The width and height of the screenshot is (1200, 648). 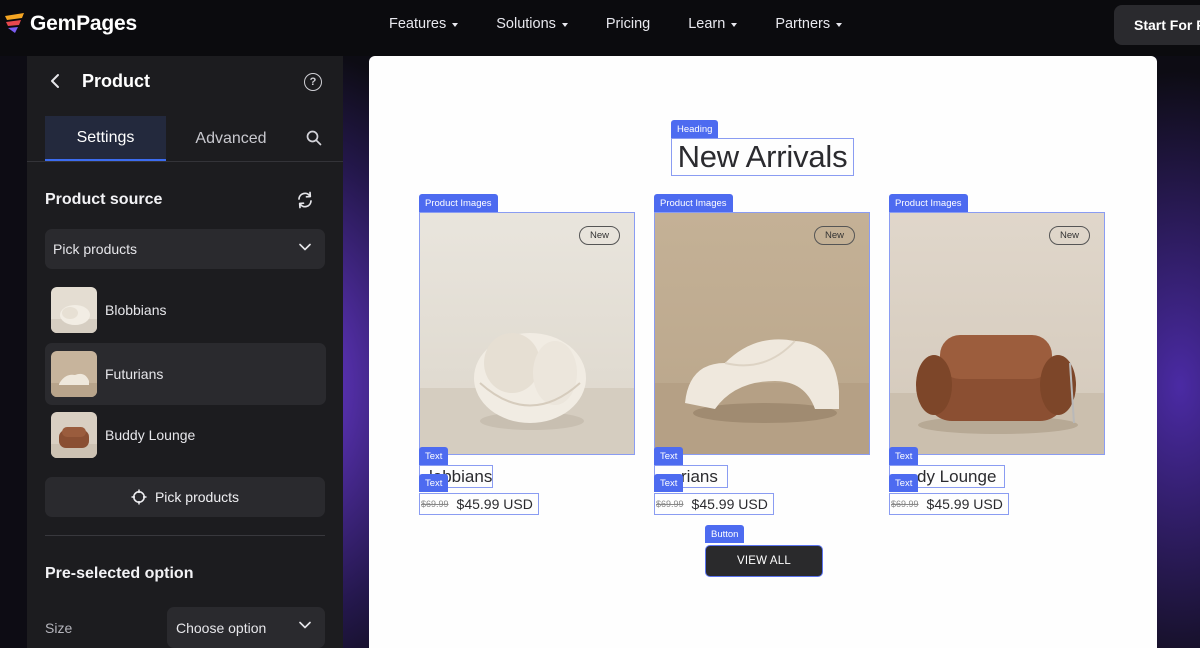 I want to click on menu-item-learn: Learn, so click(x=713, y=24).